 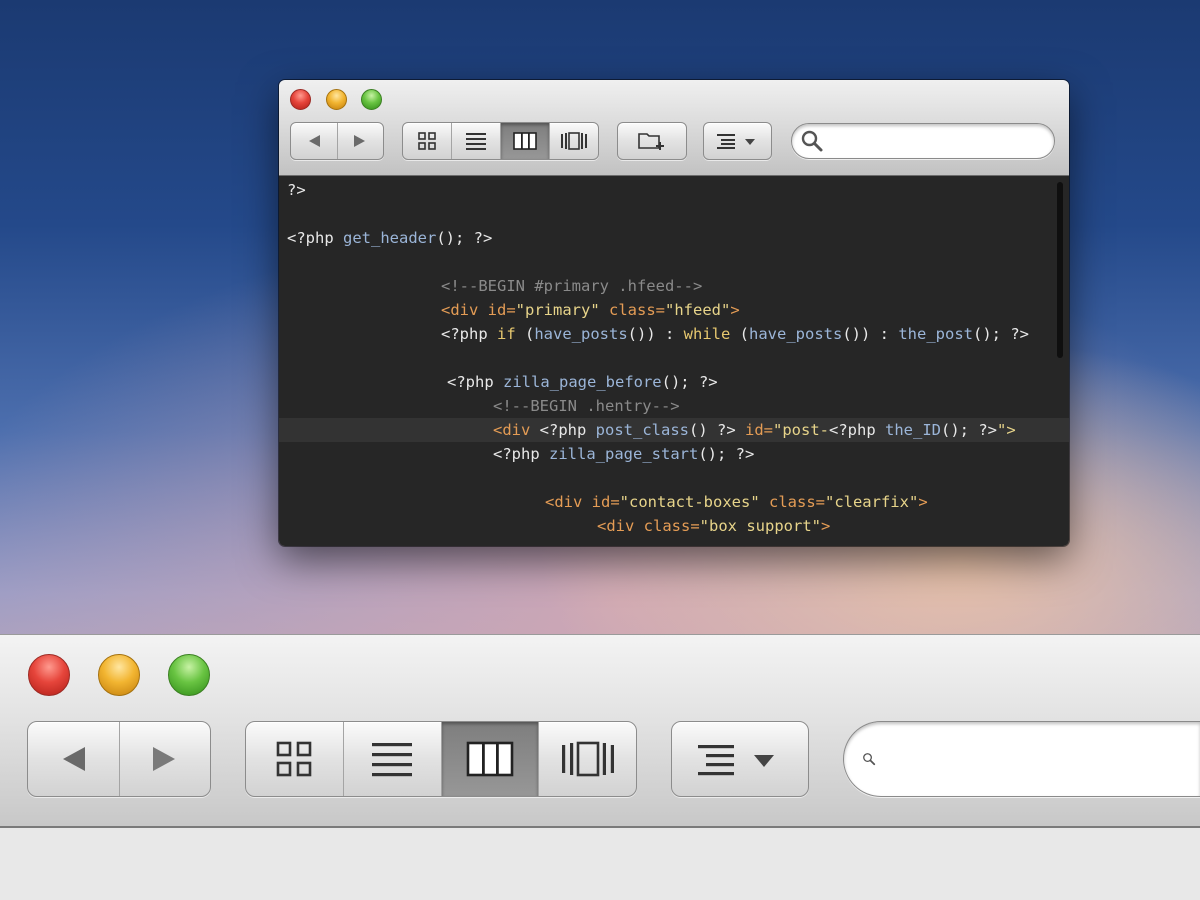 What do you see at coordinates (600, 864) in the screenshot?
I see `content-area` at bounding box center [600, 864].